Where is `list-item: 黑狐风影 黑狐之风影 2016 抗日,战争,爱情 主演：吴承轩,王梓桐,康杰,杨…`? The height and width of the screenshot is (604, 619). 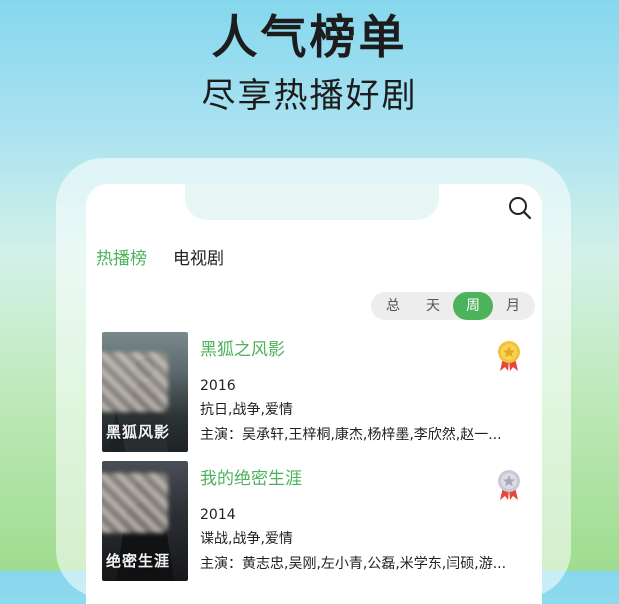 list-item: 黑狐风影 黑狐之风影 2016 抗日,战争,爱情 主演：吴承轩,王梓桐,康杰,杨… is located at coordinates (322, 392).